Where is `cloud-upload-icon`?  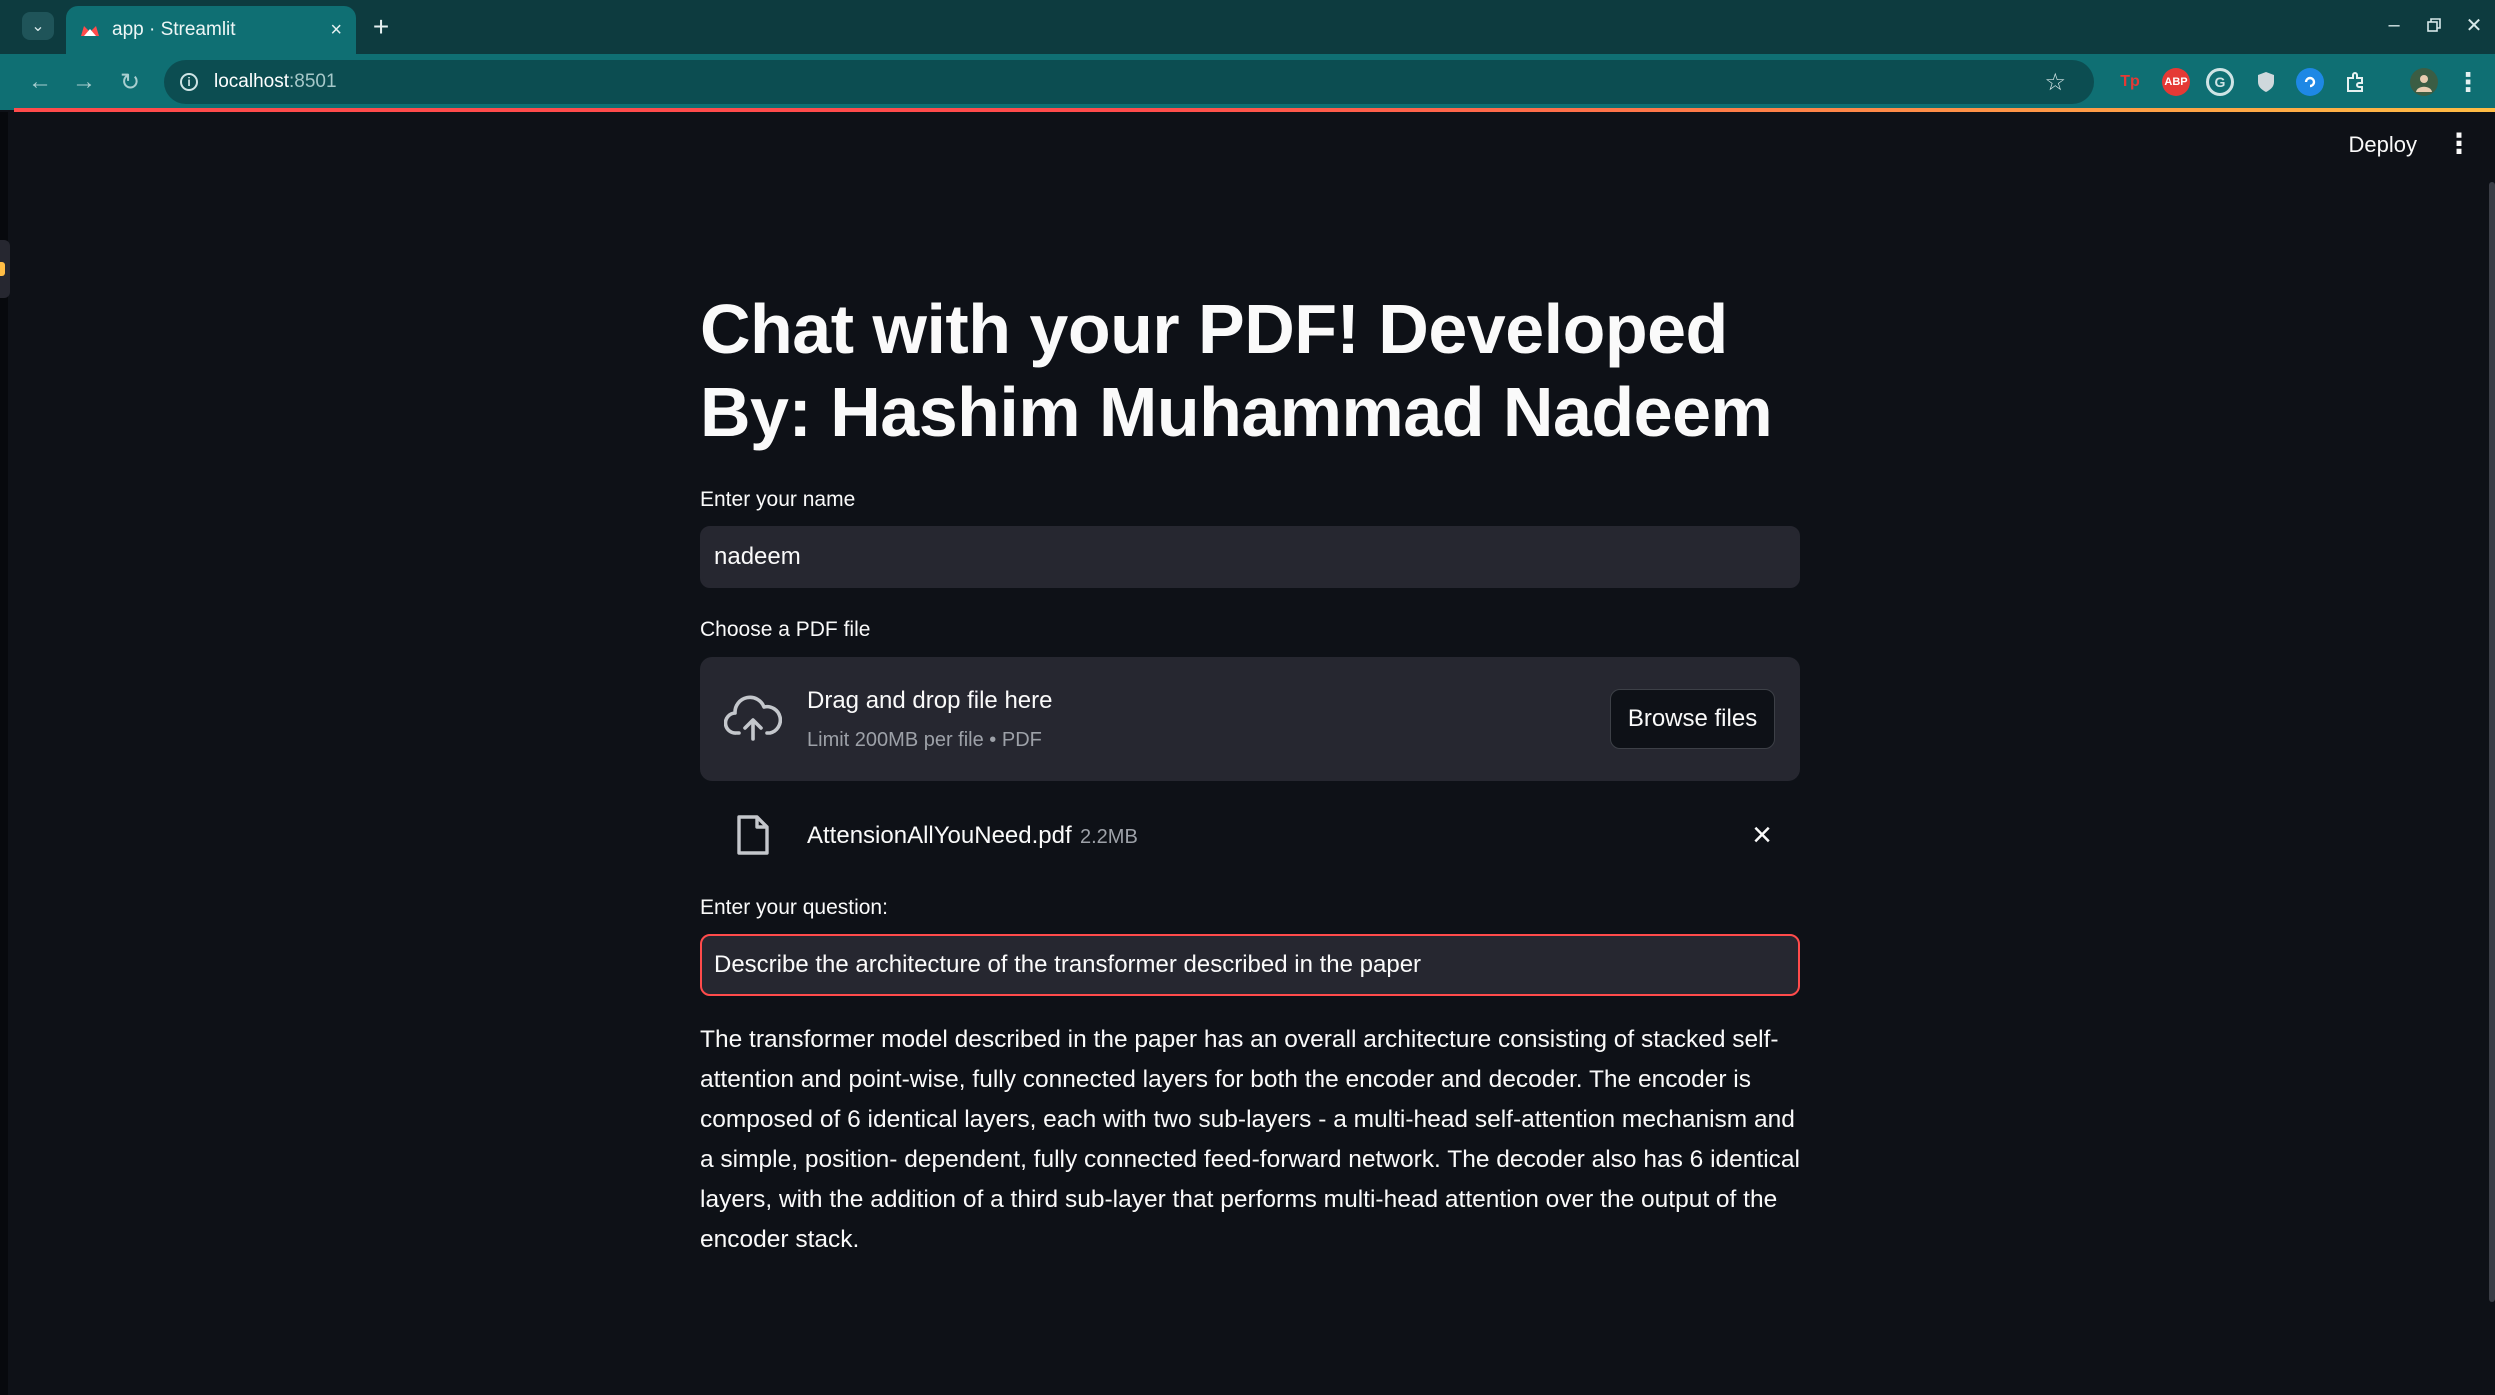 cloud-upload-icon is located at coordinates (753, 720).